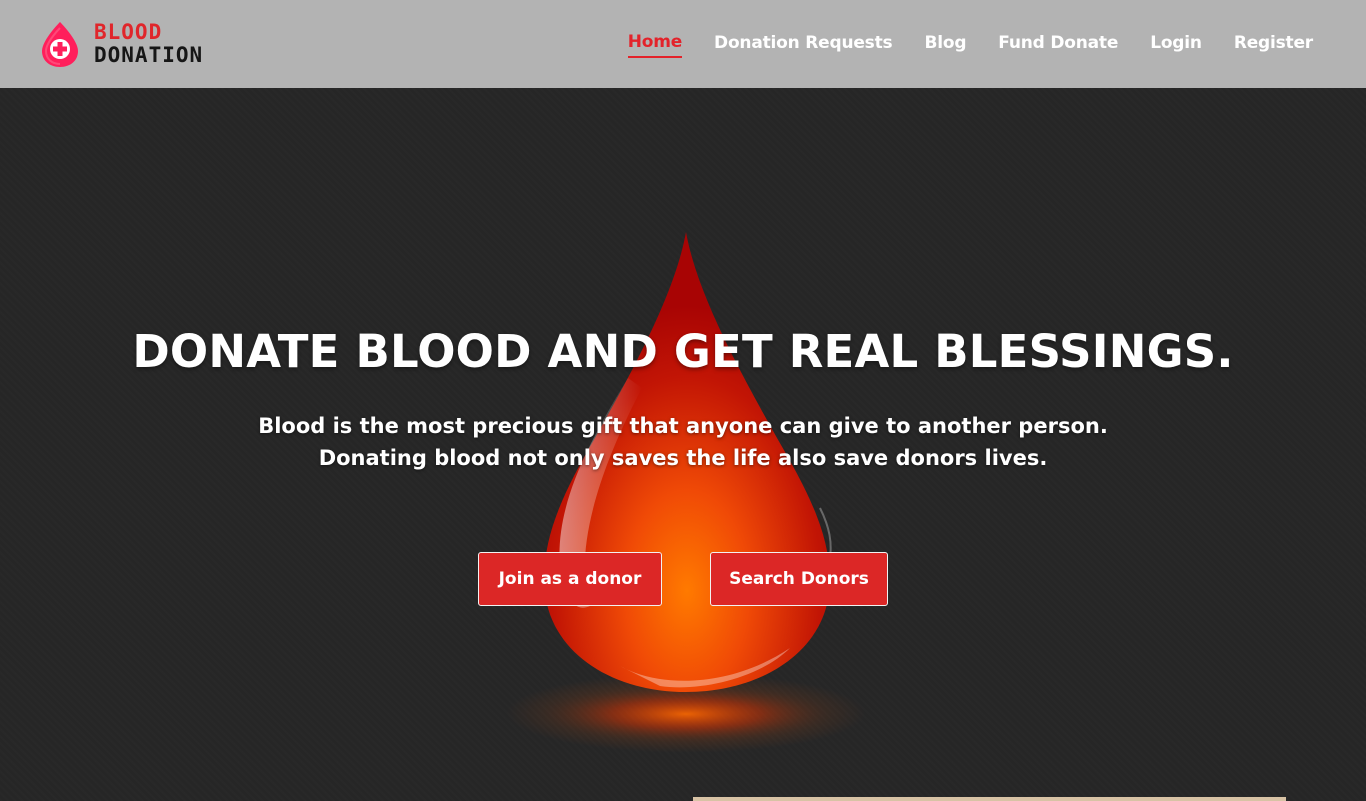 The width and height of the screenshot is (1366, 801). What do you see at coordinates (799, 579) in the screenshot?
I see `search-donors-button: Search Donors` at bounding box center [799, 579].